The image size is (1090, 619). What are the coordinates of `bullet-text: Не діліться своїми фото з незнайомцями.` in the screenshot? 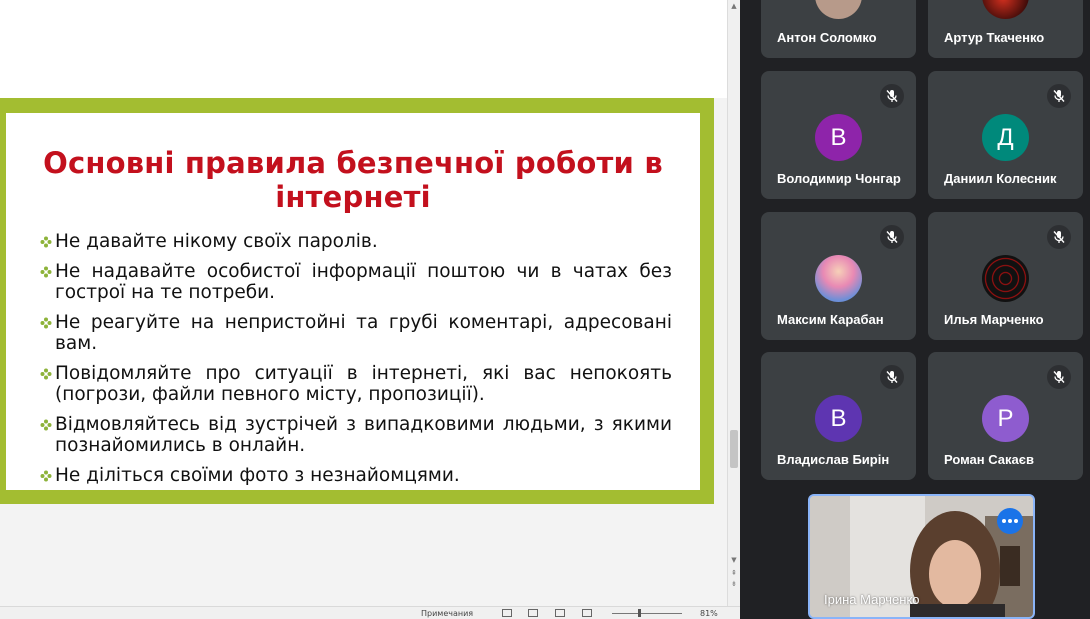 It's located at (257, 475).